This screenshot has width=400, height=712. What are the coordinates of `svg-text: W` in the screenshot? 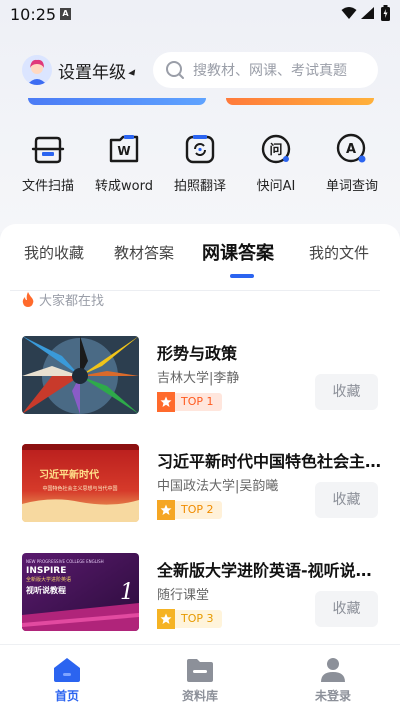 It's located at (123, 151).